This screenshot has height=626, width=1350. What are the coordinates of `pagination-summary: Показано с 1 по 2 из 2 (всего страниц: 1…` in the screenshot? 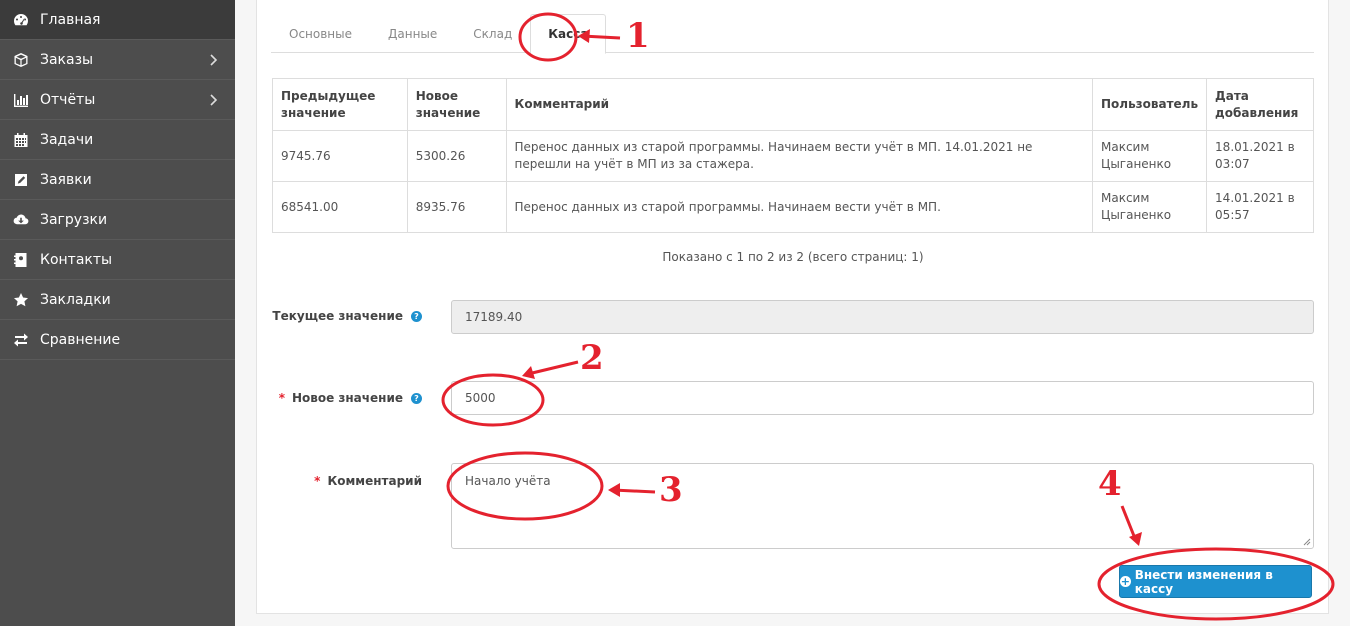 It's located at (793, 257).